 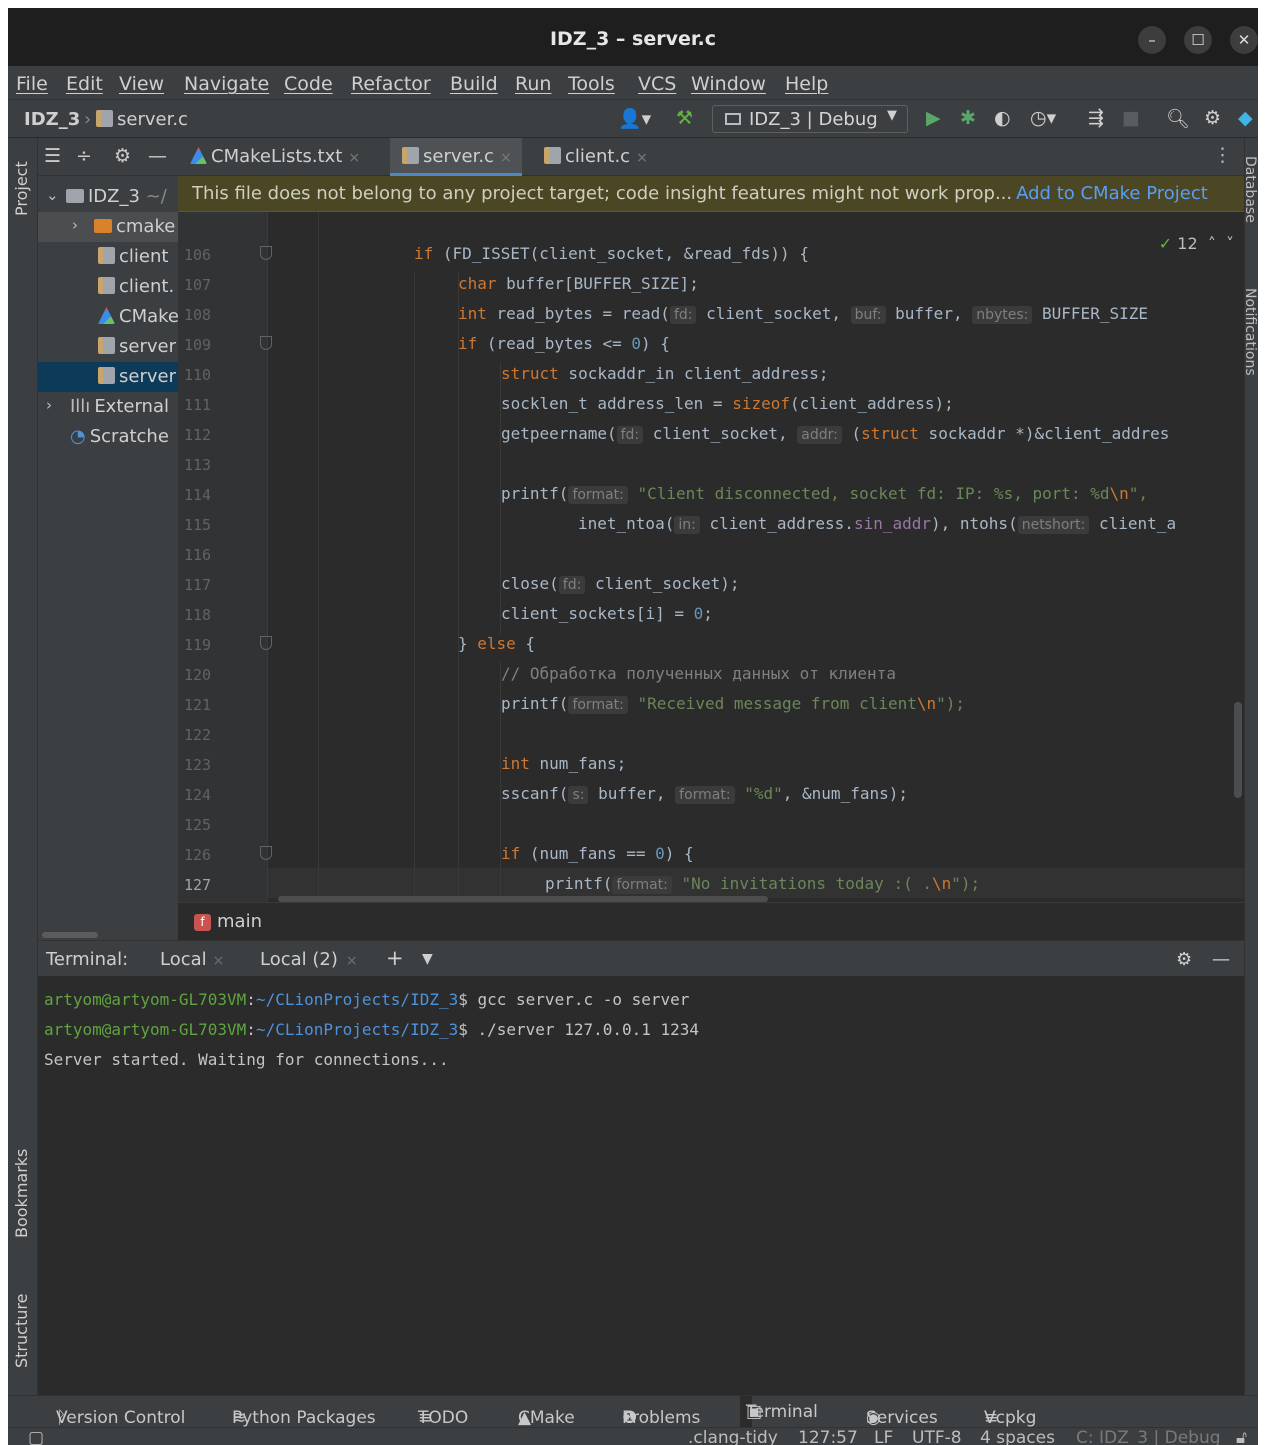 What do you see at coordinates (1196, 243) in the screenshot?
I see `inspection-widget: ✓ 12 ˄ ˅` at bounding box center [1196, 243].